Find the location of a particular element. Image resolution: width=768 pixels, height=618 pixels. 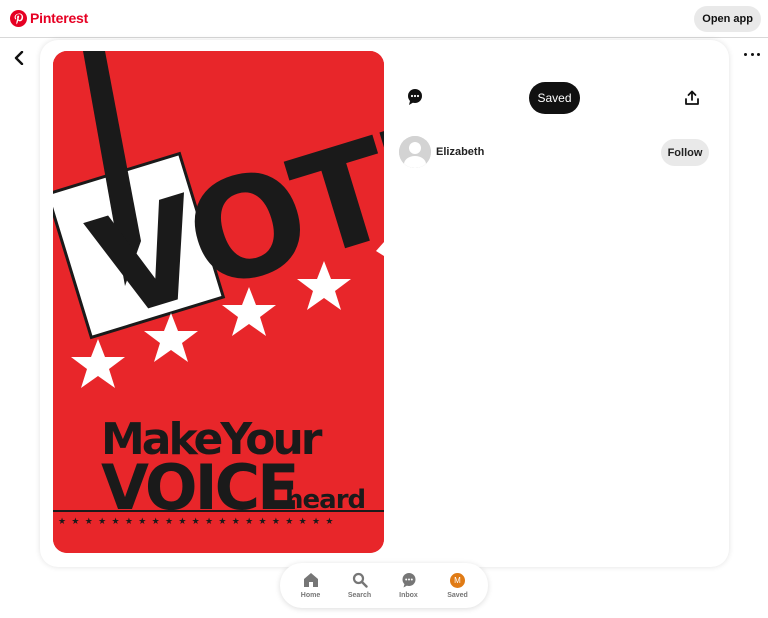

saved-button: Saved is located at coordinates (554, 98).